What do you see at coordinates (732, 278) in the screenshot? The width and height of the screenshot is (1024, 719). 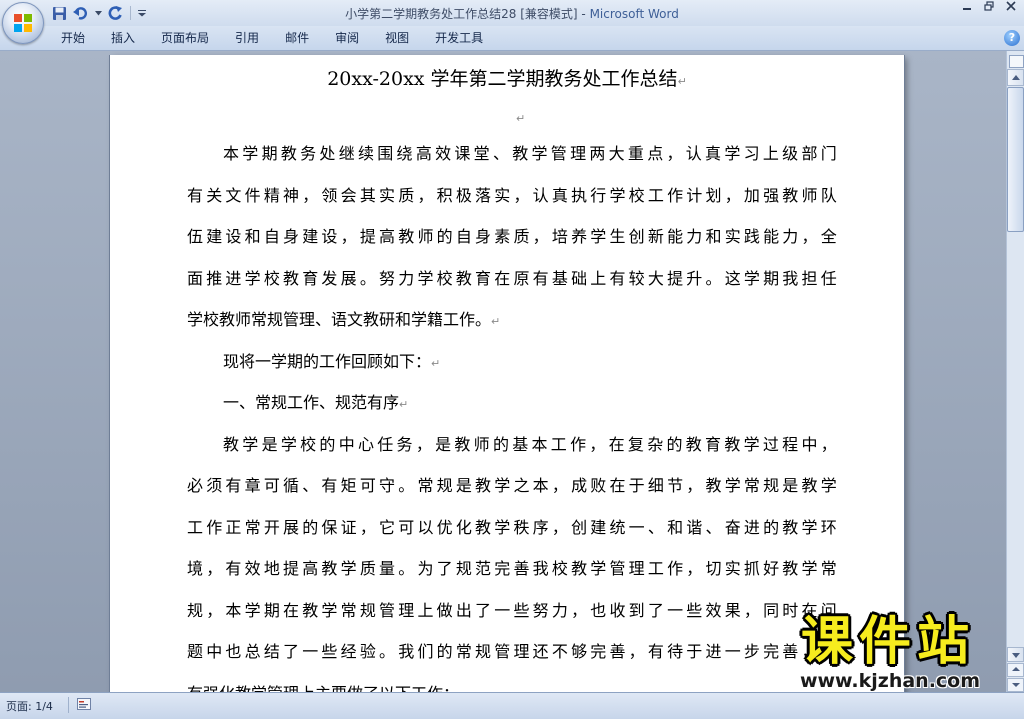 I see `document-char: 这` at bounding box center [732, 278].